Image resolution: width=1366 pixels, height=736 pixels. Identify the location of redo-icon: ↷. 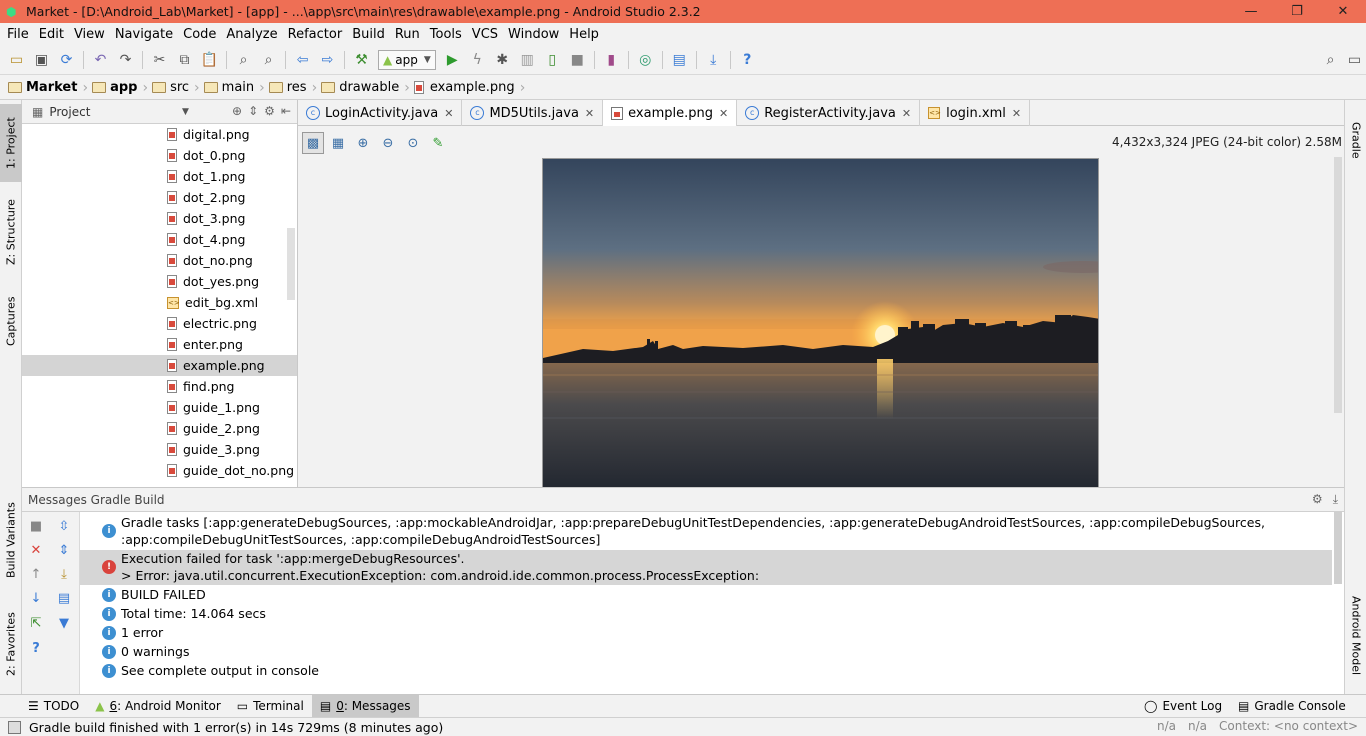
(126, 60).